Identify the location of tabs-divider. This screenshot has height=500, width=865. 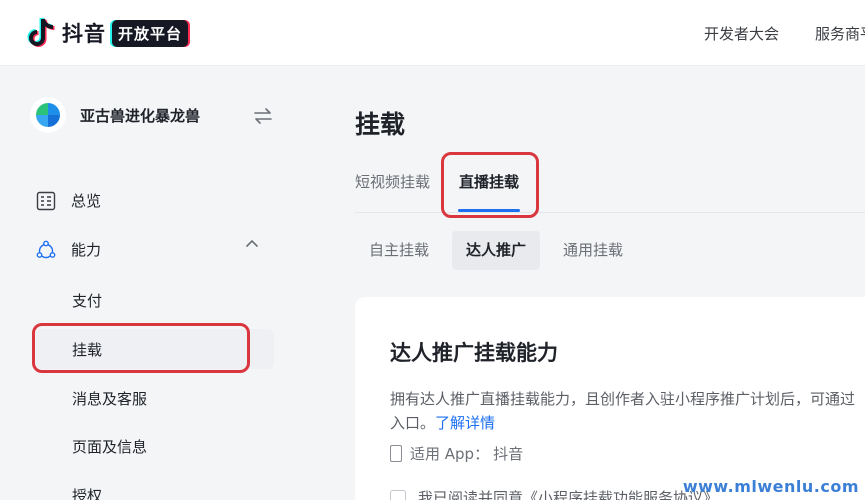
(610, 212).